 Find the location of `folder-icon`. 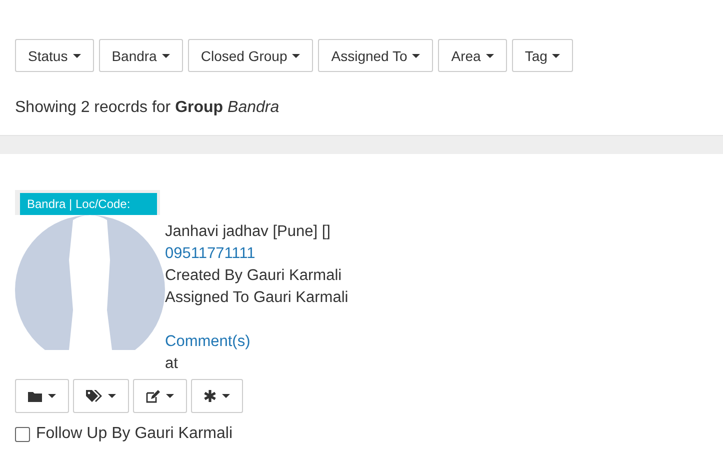

folder-icon is located at coordinates (35, 396).